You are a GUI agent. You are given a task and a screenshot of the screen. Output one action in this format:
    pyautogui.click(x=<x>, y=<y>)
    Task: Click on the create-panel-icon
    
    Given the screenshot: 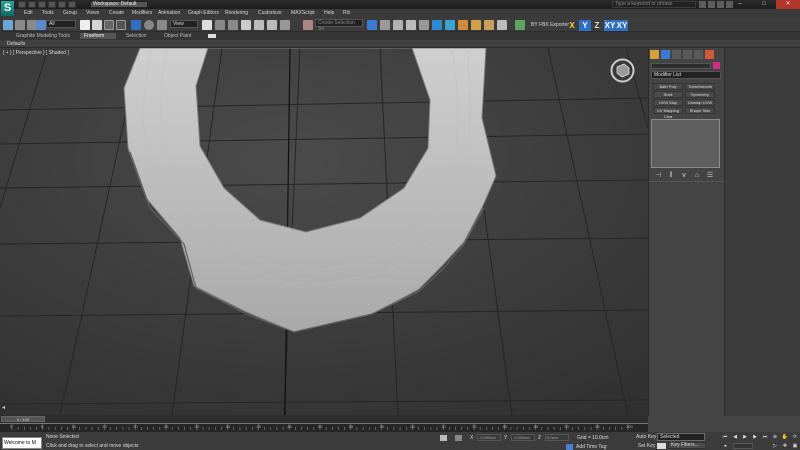 What is the action you would take?
    pyautogui.click(x=654, y=54)
    